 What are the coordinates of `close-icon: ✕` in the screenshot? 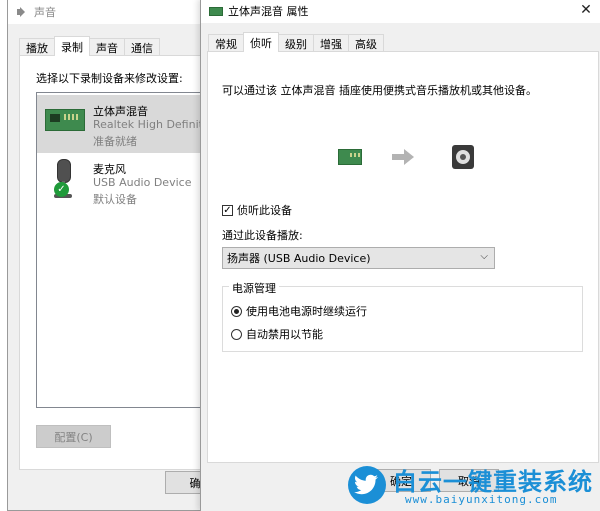 It's located at (586, 10).